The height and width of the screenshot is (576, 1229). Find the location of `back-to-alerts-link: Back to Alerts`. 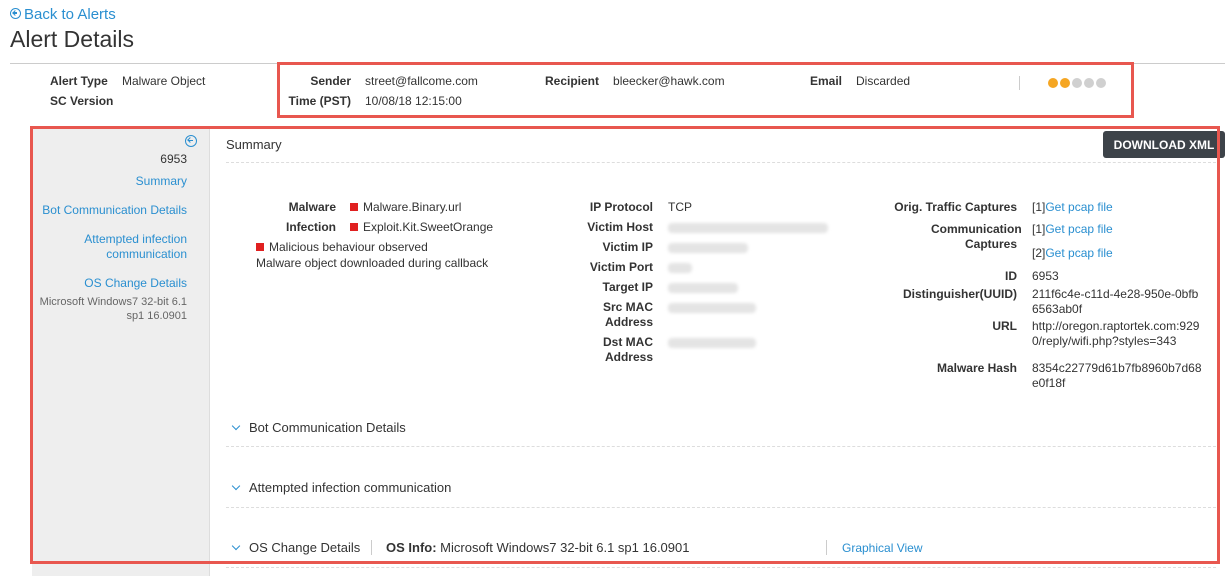

back-to-alerts-link: Back to Alerts is located at coordinates (63, 14).